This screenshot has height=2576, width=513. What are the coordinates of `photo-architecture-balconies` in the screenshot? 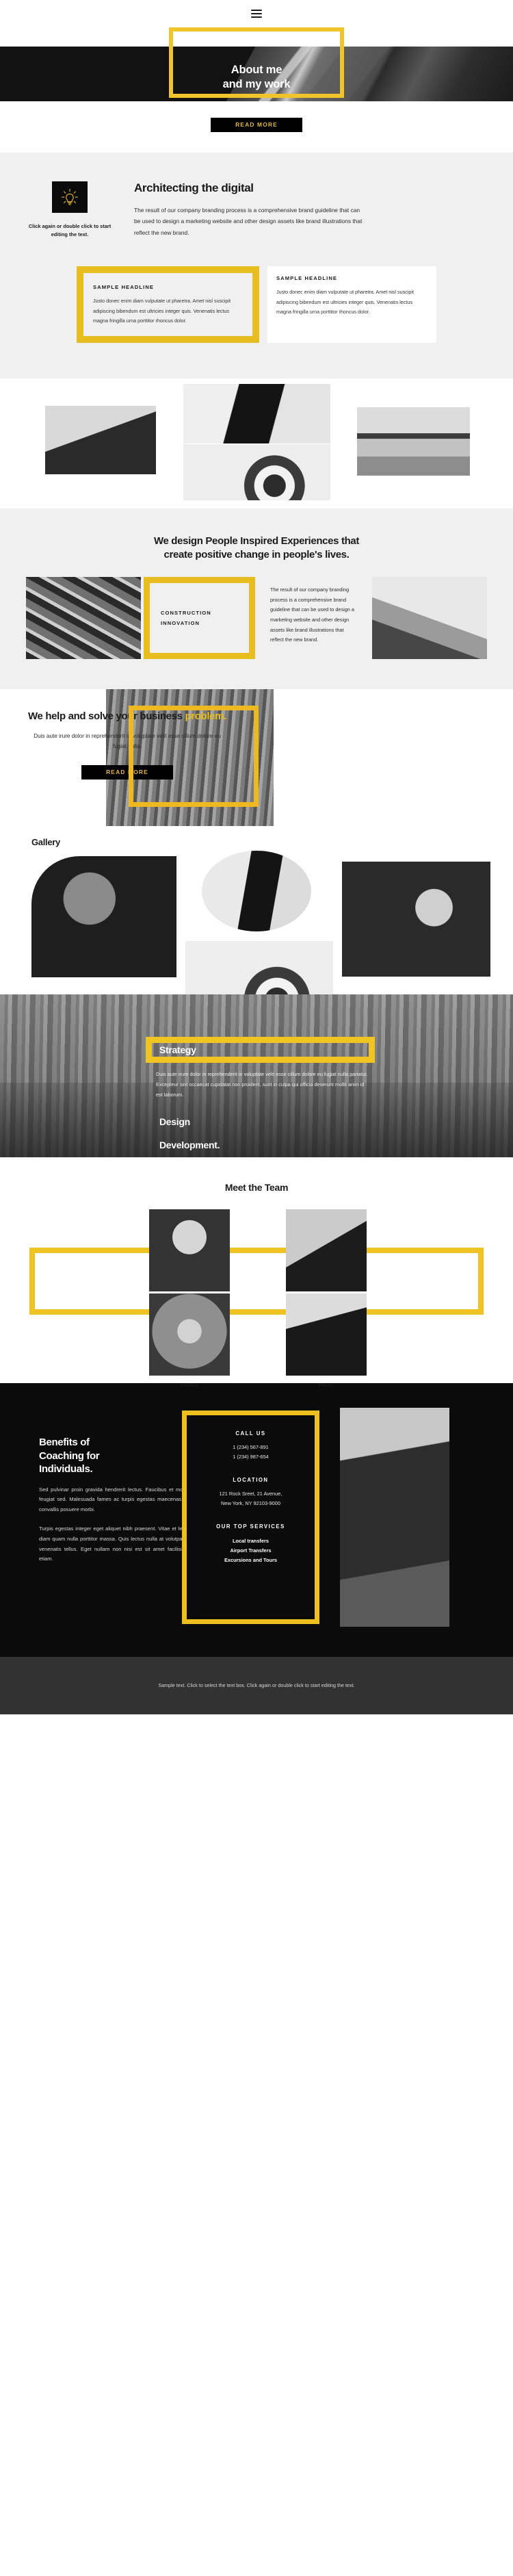 It's located at (84, 618).